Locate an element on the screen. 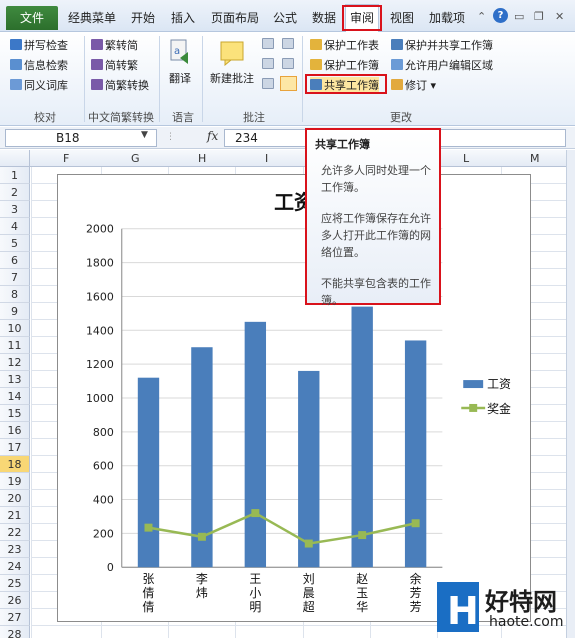  lock-workbook-icon is located at coordinates (316, 64).